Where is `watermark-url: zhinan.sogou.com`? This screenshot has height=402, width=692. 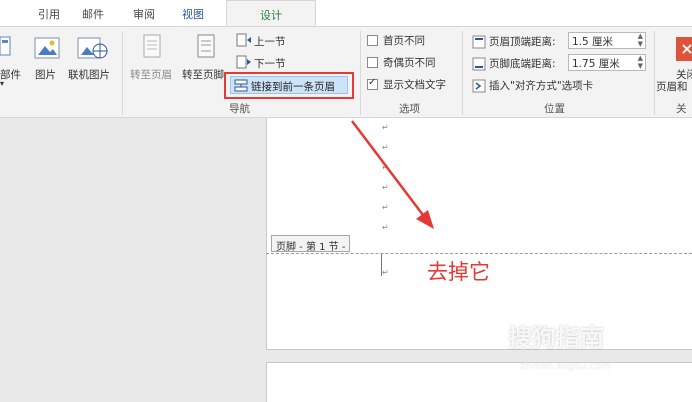 watermark-url: zhinan.sogou.com is located at coordinates (566, 366).